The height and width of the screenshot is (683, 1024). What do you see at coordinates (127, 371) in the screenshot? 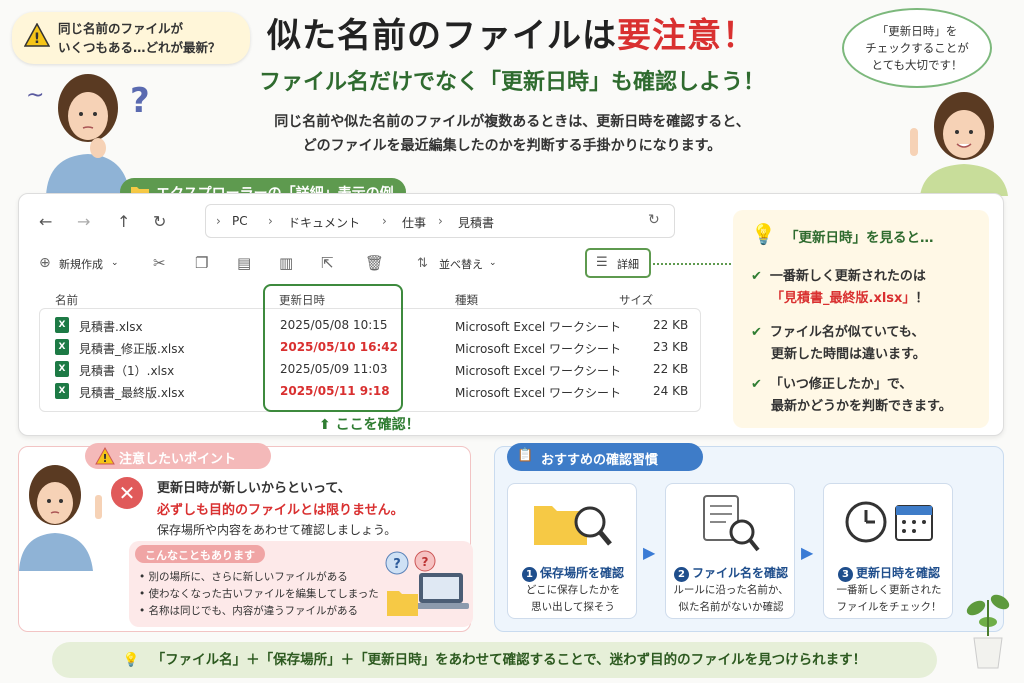
I see `file-name: 見積書（1）.xlsx` at bounding box center [127, 371].